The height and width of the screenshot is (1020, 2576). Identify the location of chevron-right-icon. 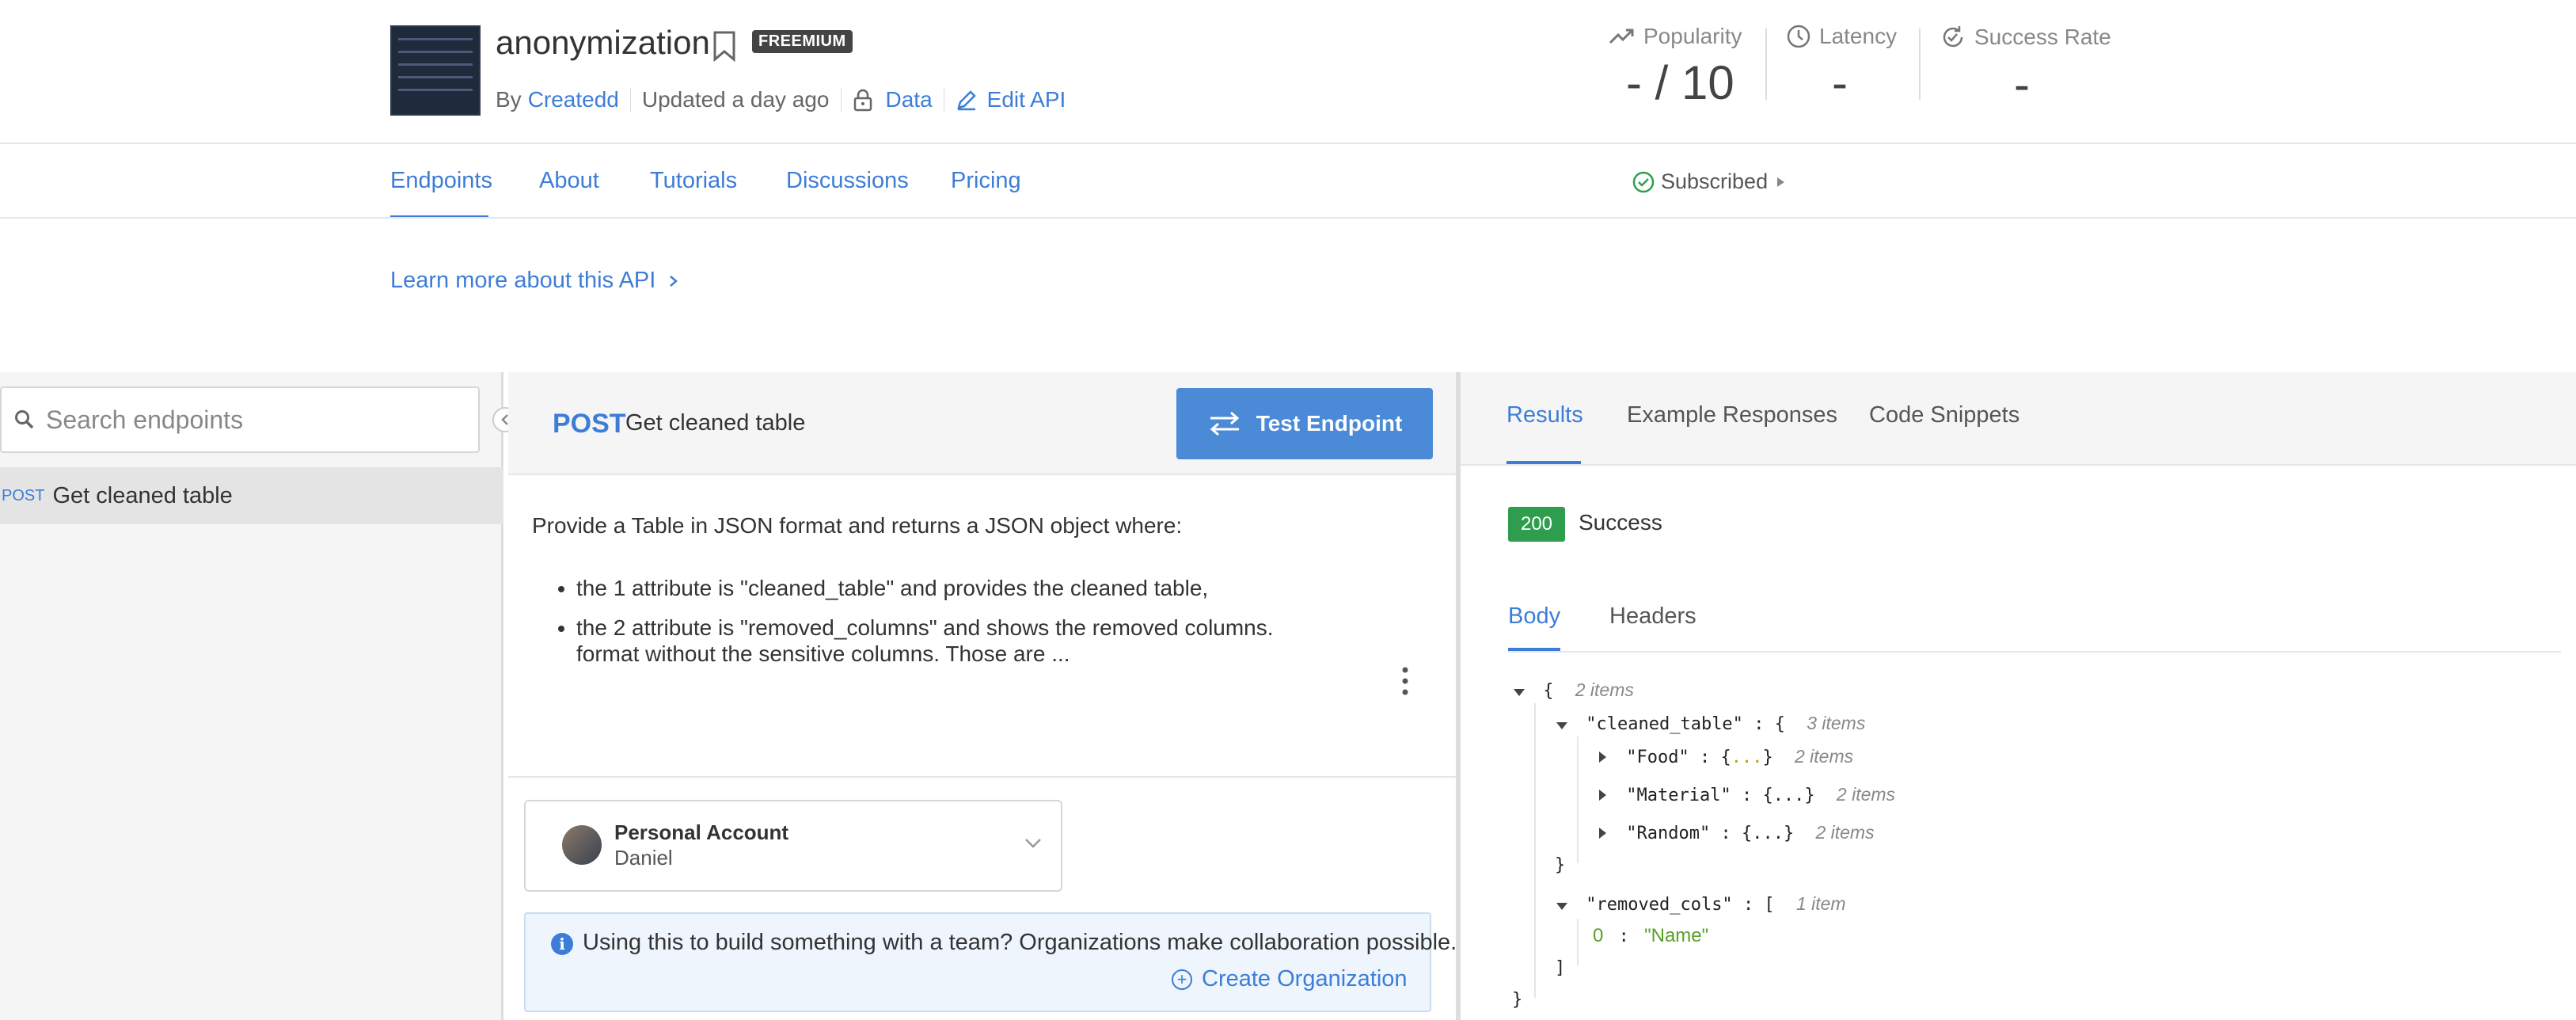
(674, 281).